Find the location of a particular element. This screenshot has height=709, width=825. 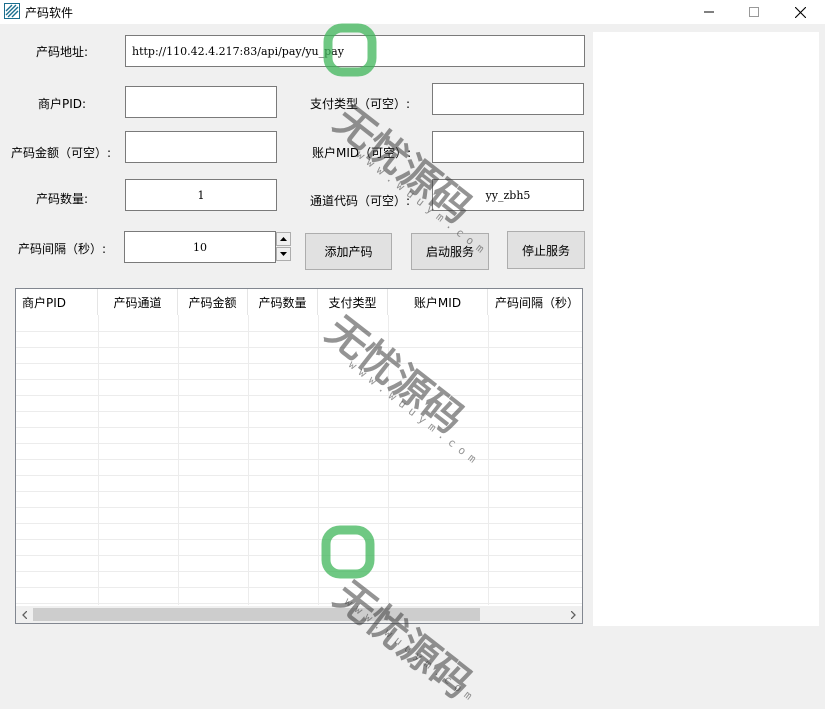

column-header: 产码数量 is located at coordinates (283, 302).